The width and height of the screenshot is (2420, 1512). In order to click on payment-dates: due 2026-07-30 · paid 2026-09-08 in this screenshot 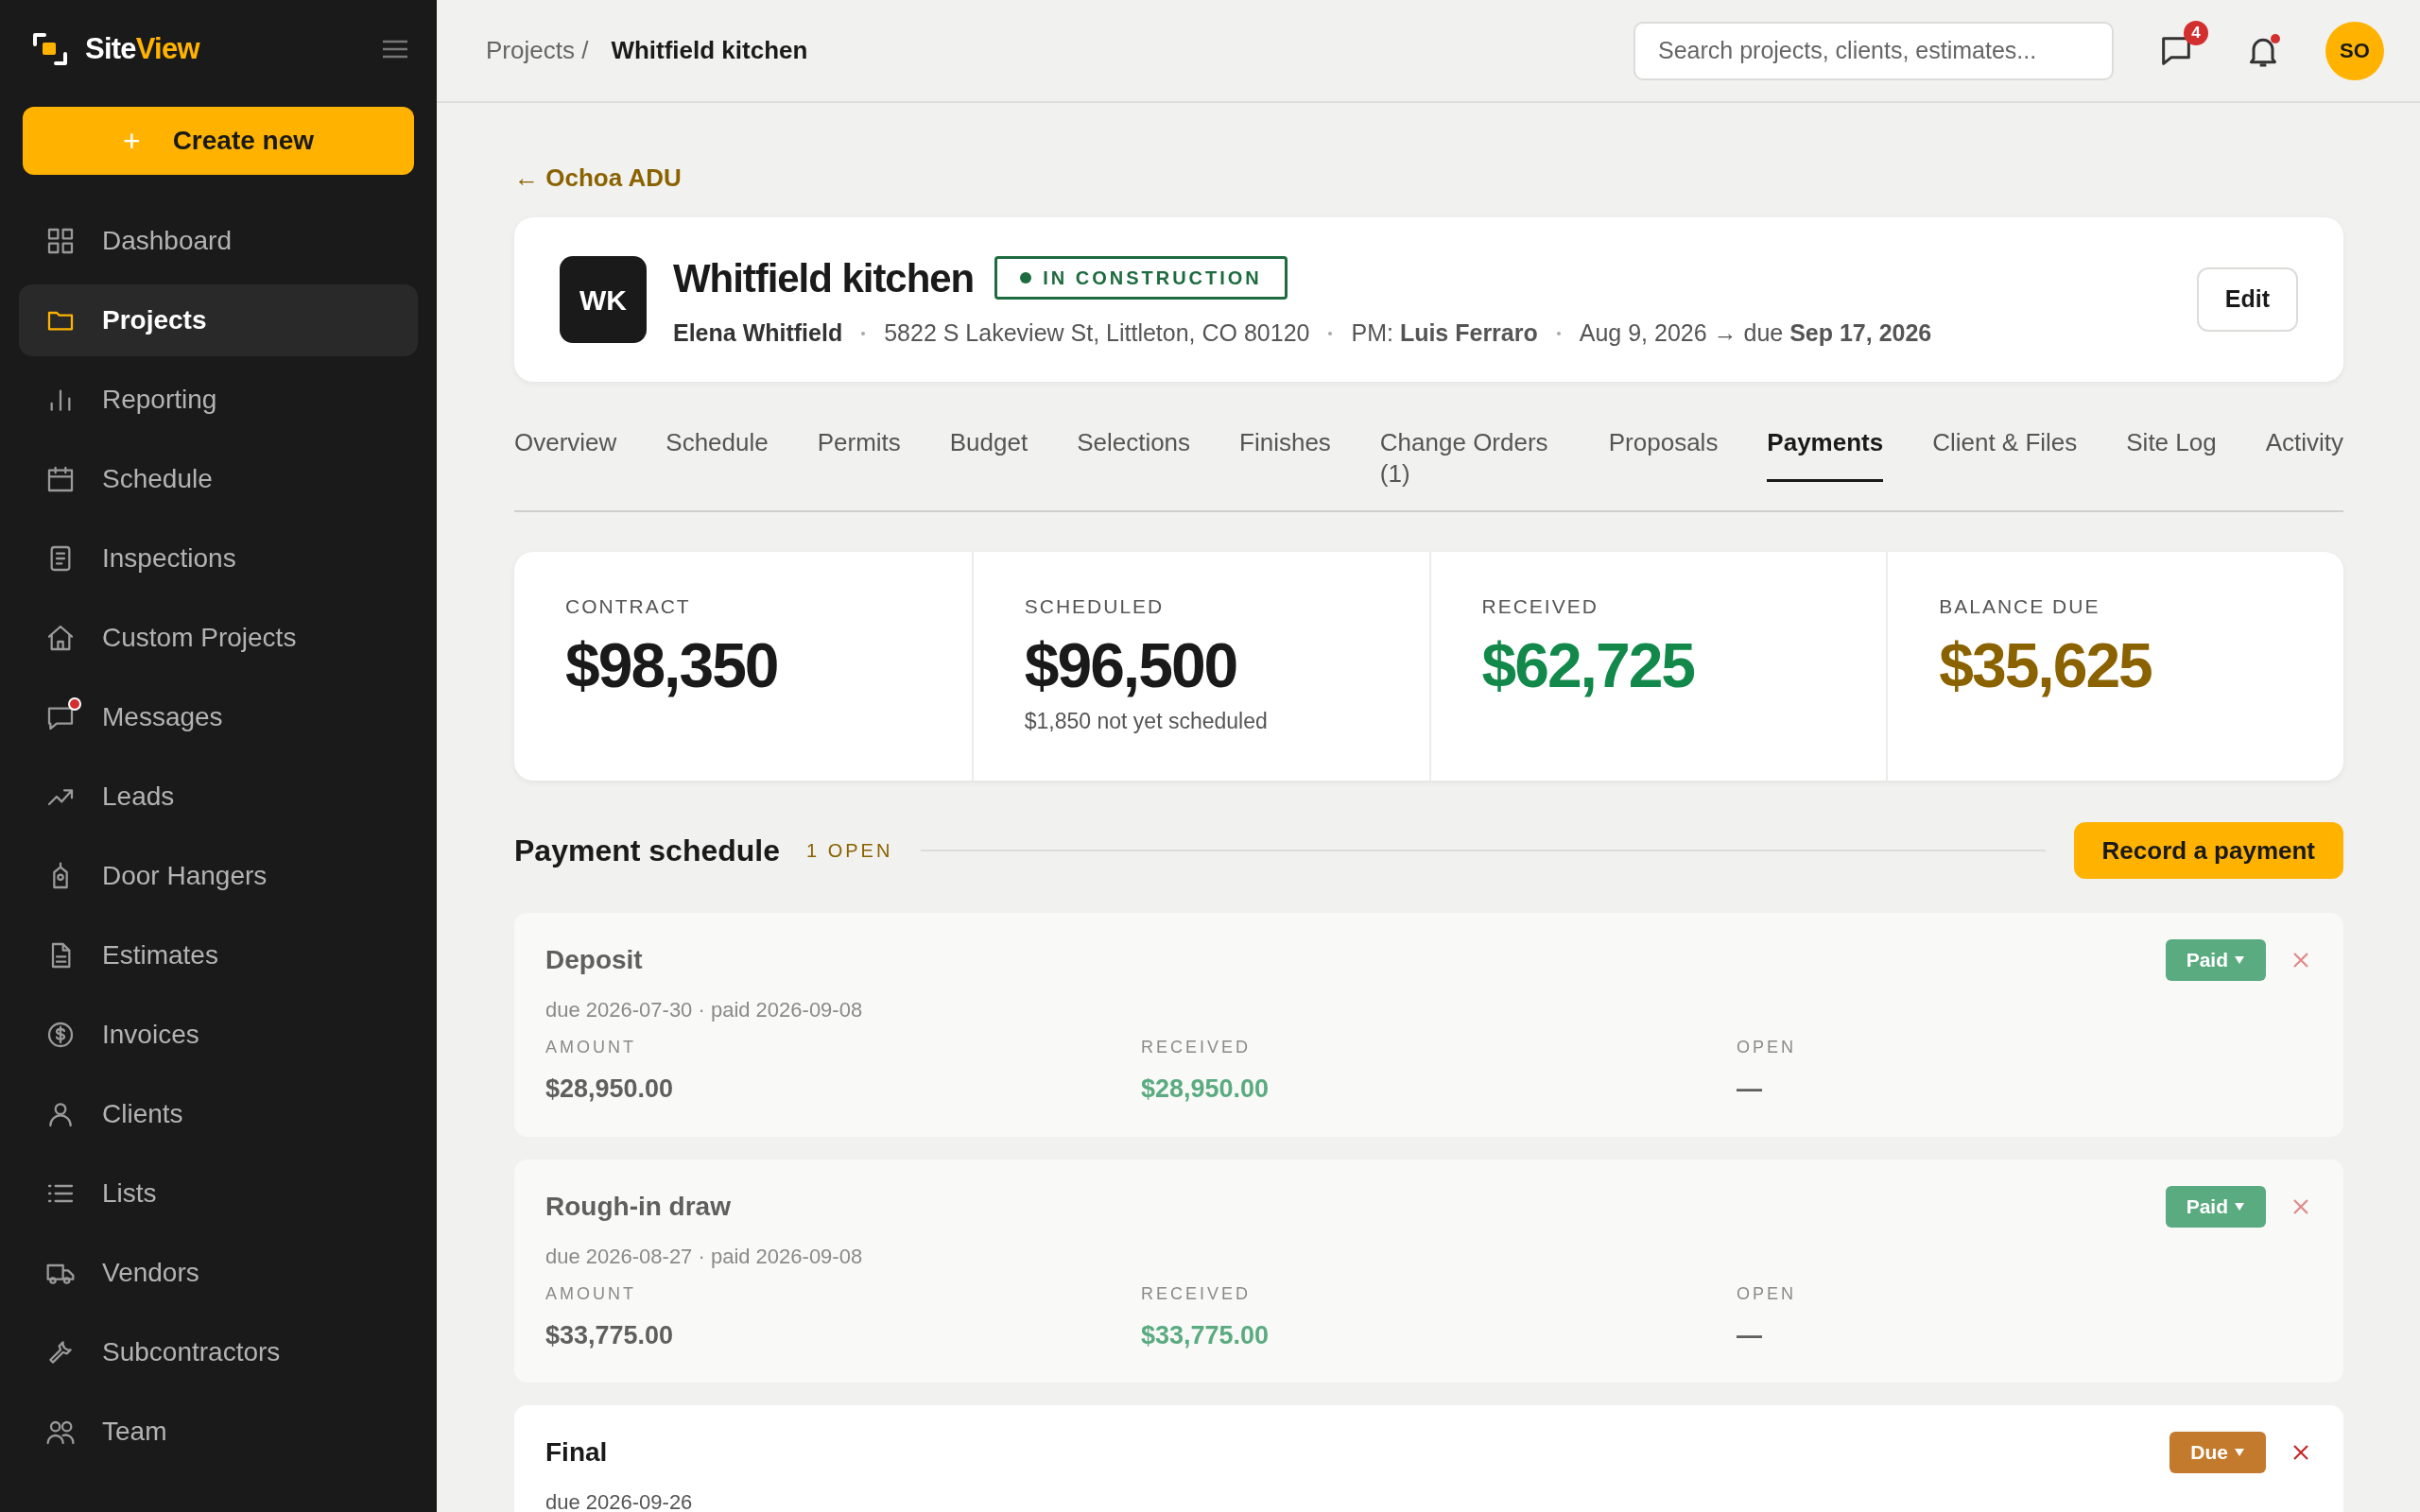, I will do `click(704, 1010)`.